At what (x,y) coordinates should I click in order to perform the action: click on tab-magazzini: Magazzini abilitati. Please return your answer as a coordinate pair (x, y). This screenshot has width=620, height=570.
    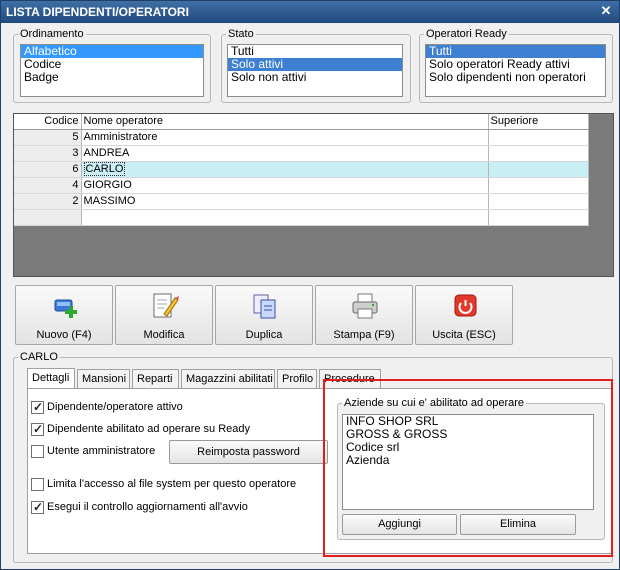
    Looking at the image, I should click on (228, 379).